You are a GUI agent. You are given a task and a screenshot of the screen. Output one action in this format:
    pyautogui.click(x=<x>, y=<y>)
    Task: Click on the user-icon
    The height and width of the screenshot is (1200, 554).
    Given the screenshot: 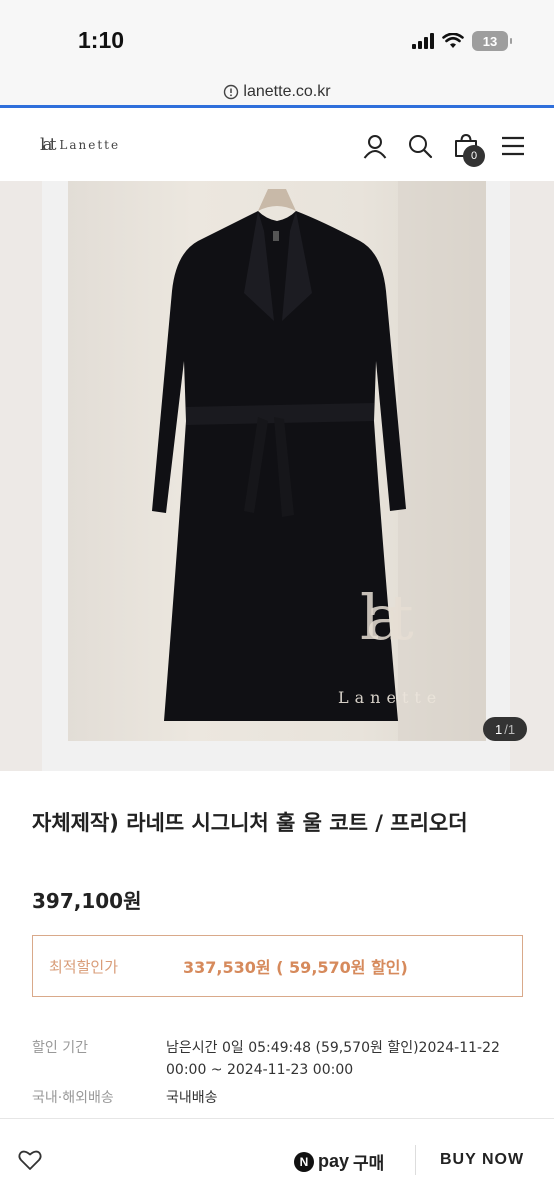 What is the action you would take?
    pyautogui.click(x=375, y=146)
    